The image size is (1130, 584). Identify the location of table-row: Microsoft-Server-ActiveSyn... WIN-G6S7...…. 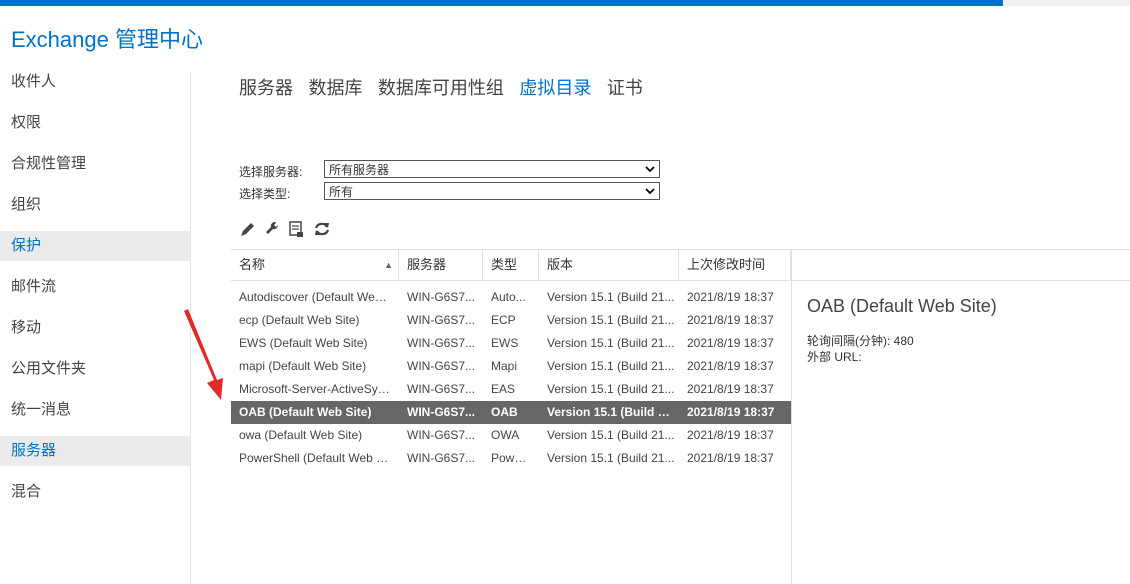
(511, 389).